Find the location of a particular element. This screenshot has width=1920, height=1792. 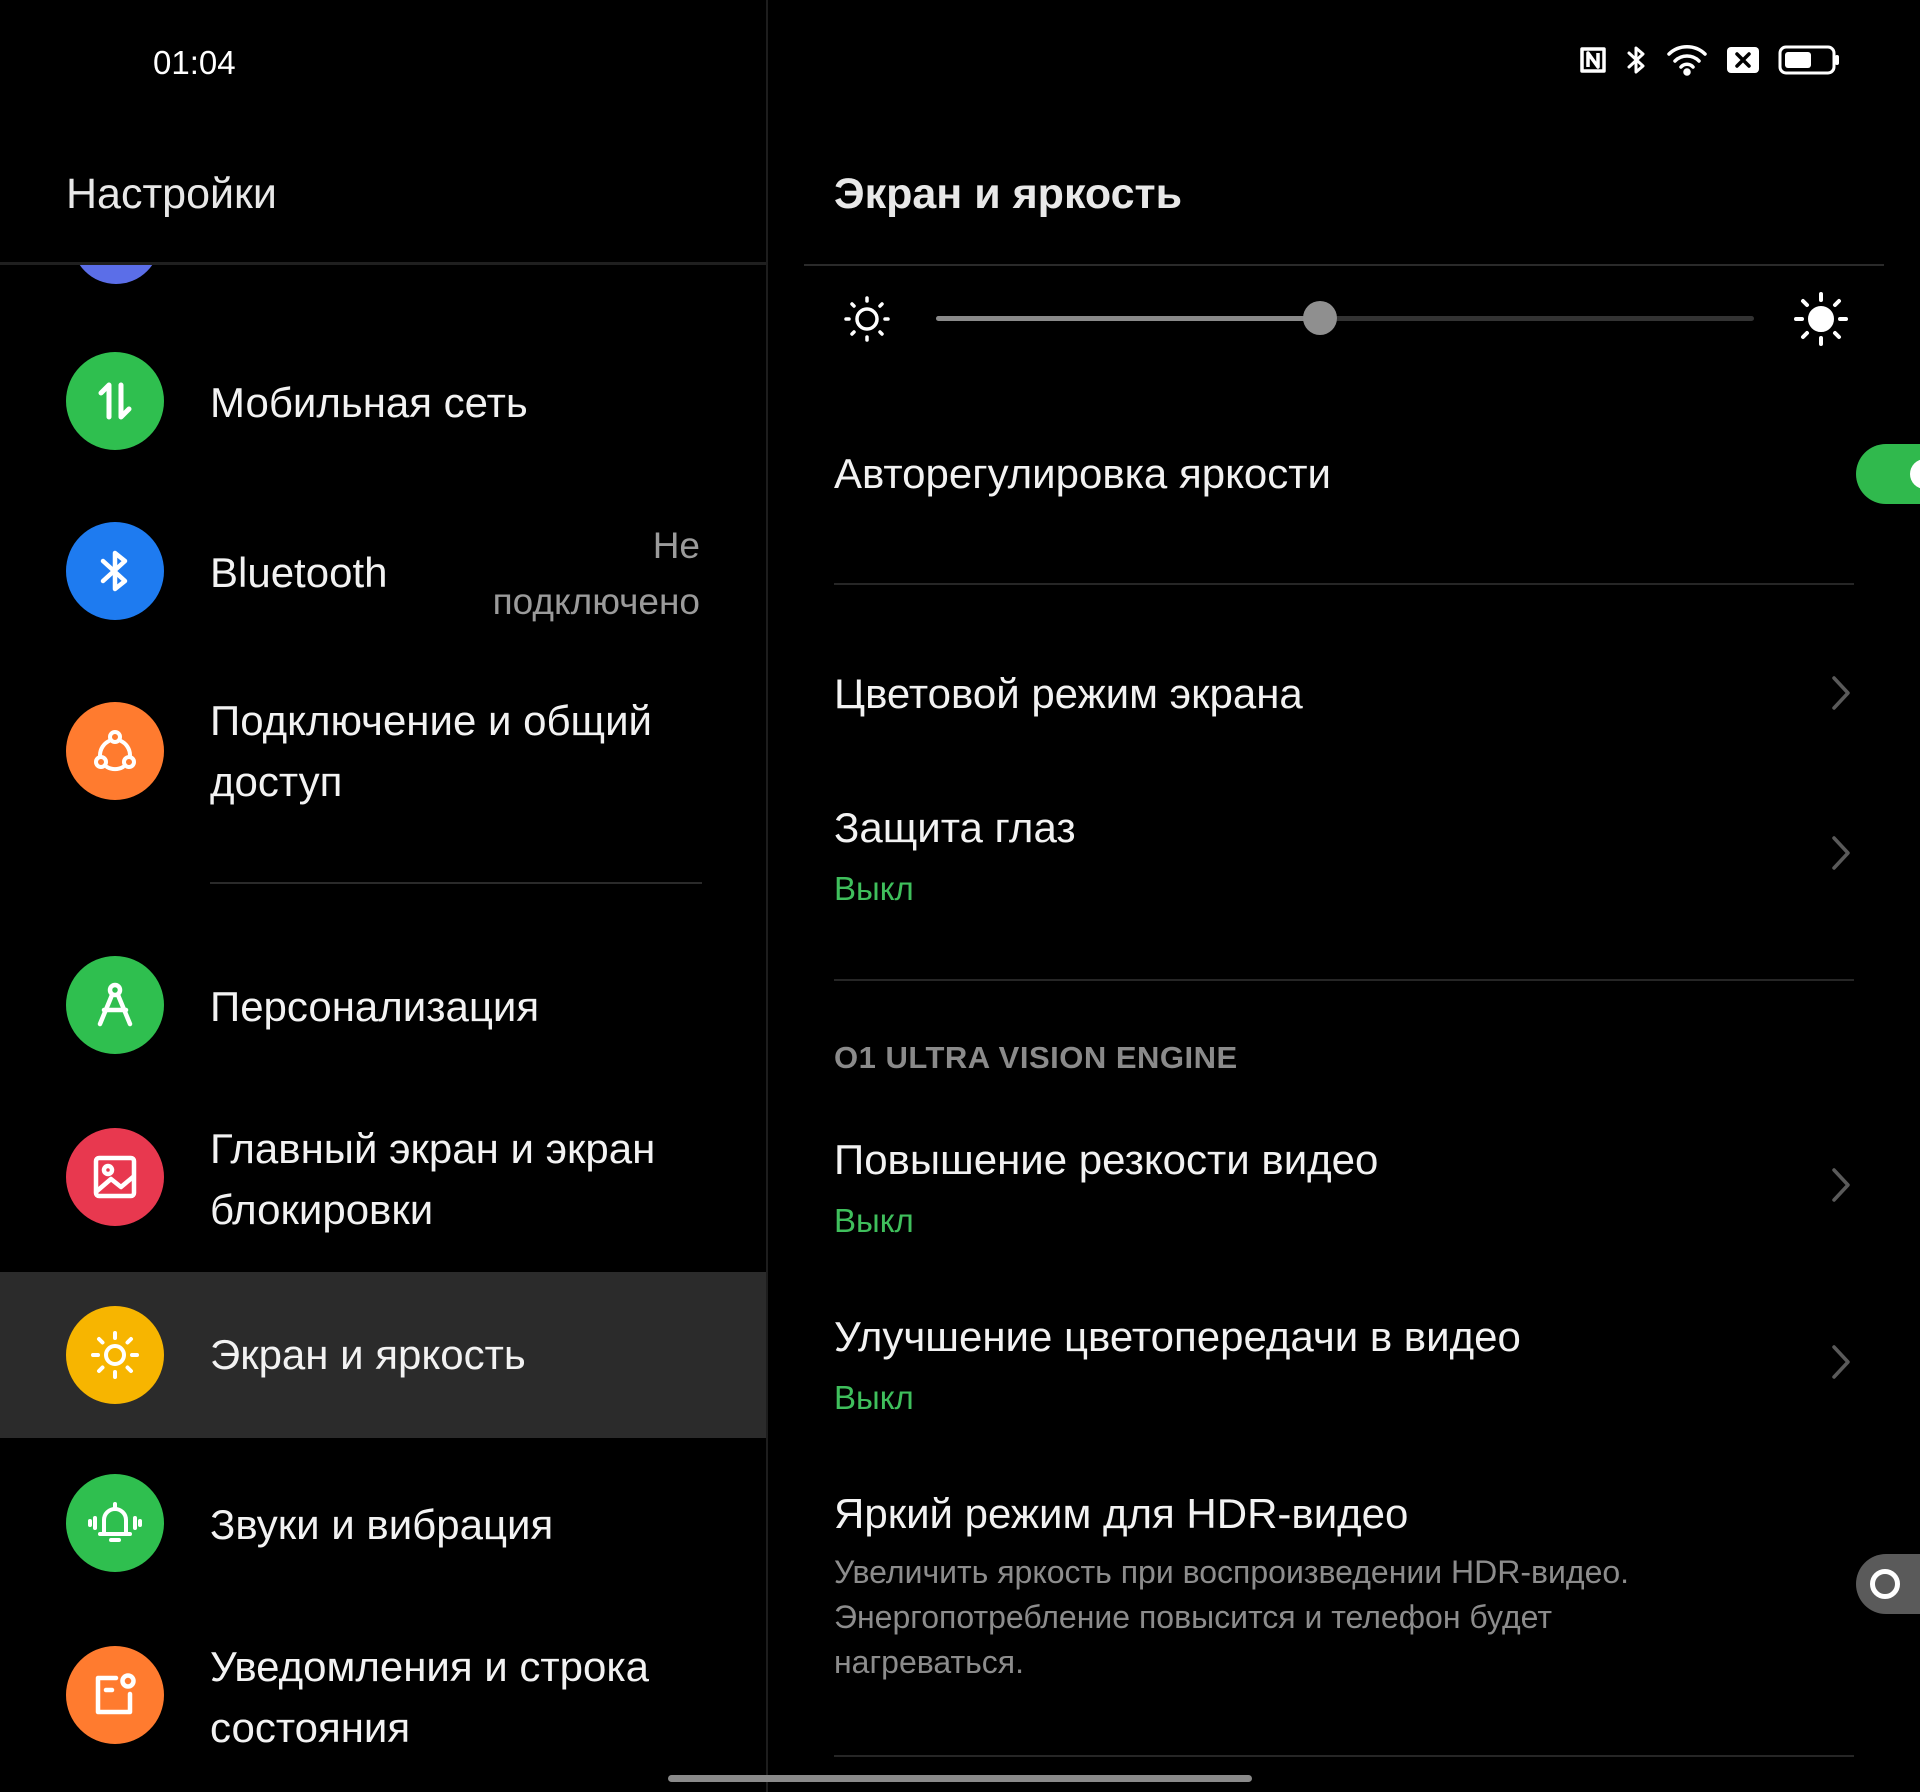

battery-icon is located at coordinates (1809, 62).